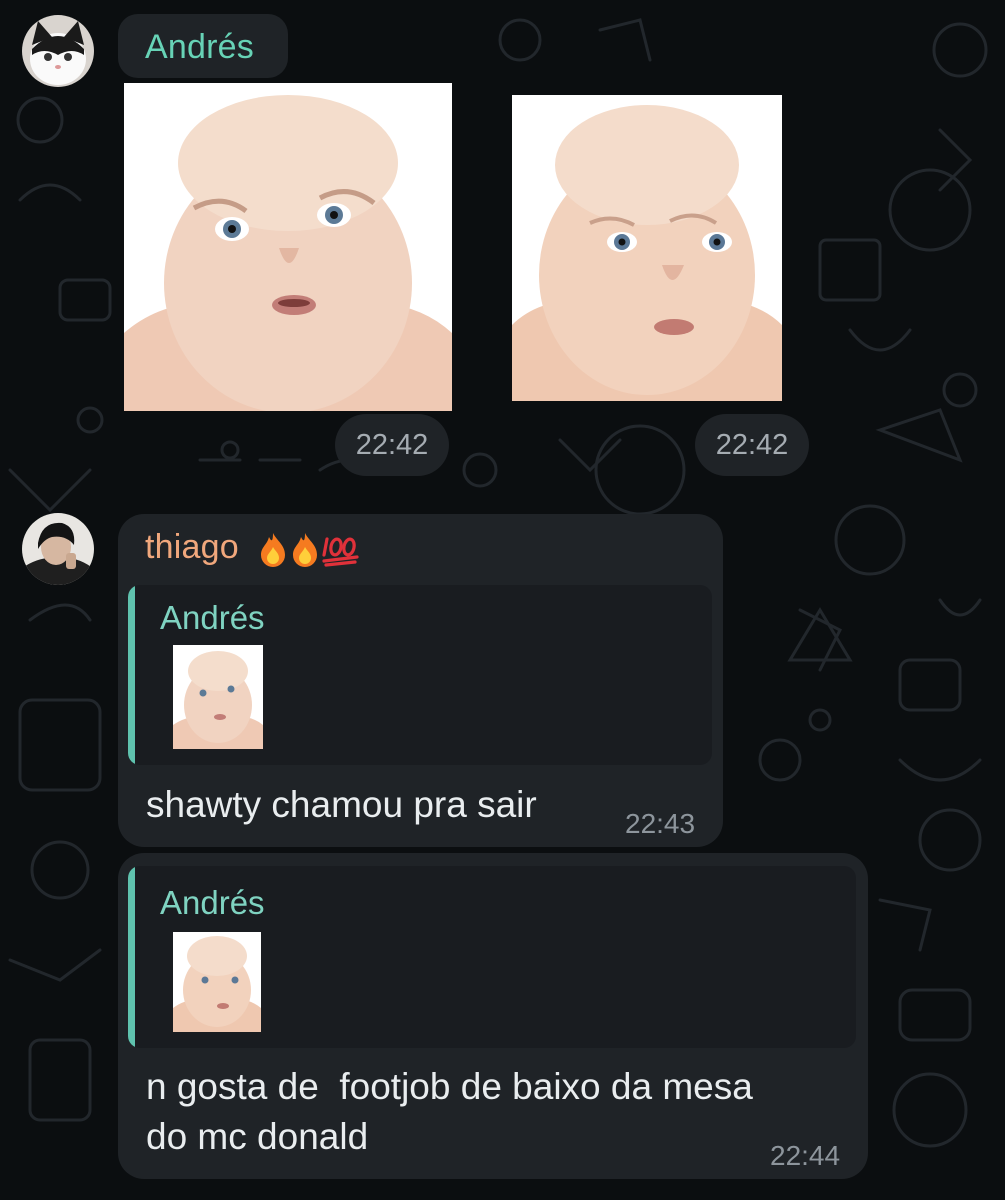  What do you see at coordinates (341, 804) in the screenshot?
I see `message-text: shawty chamou pra sair` at bounding box center [341, 804].